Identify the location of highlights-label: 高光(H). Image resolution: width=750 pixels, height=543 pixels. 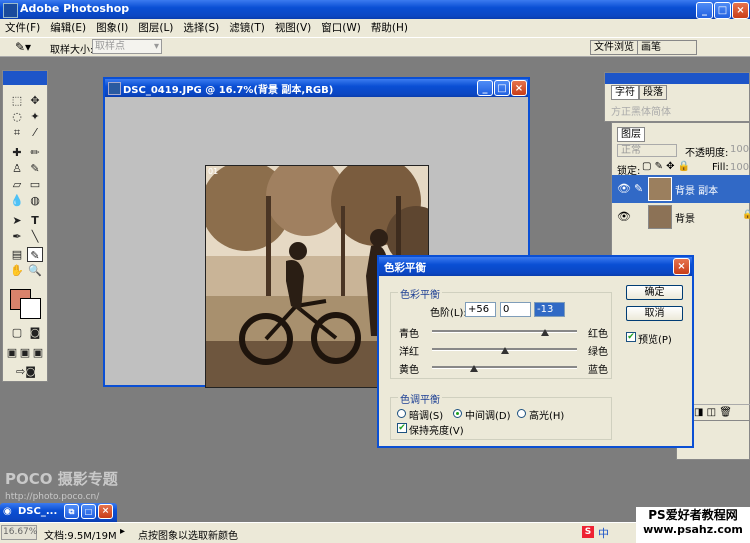
(546, 414).